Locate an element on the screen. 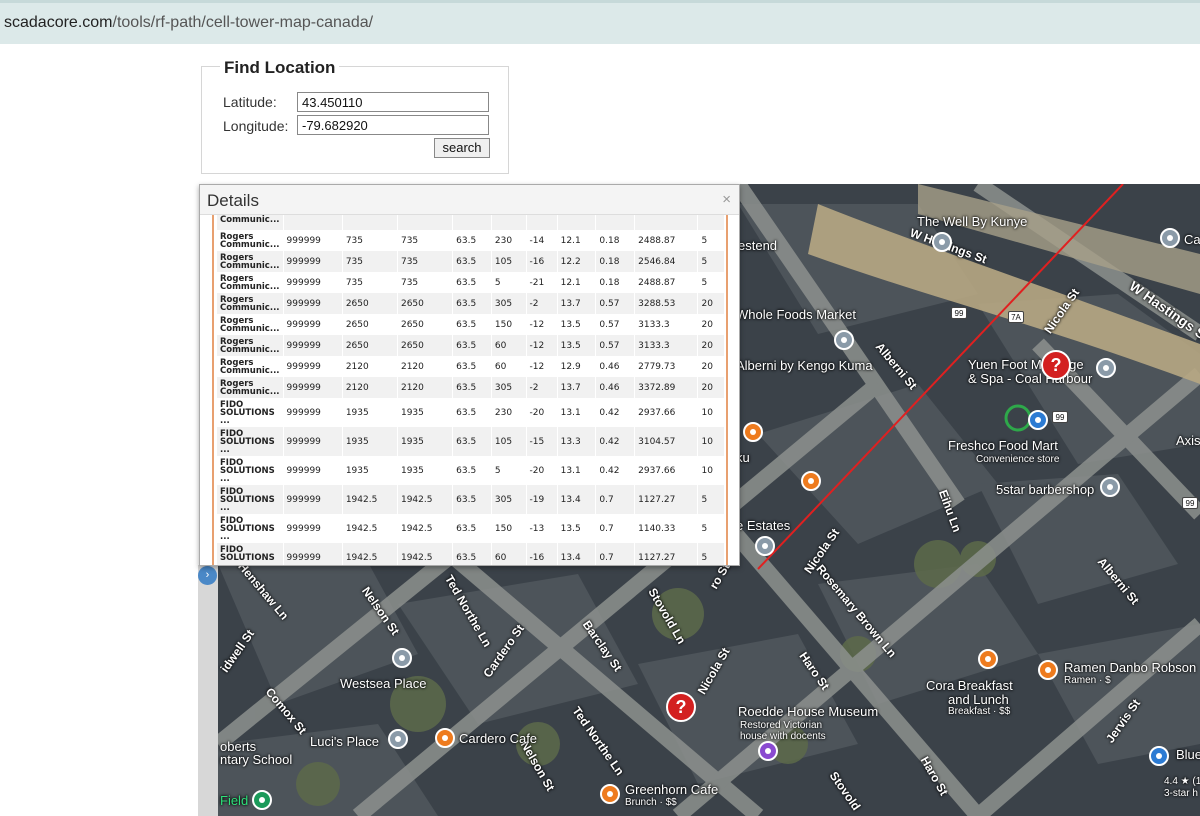 This screenshot has width=1200, height=816. table-cell: 13.7 is located at coordinates (577, 387).